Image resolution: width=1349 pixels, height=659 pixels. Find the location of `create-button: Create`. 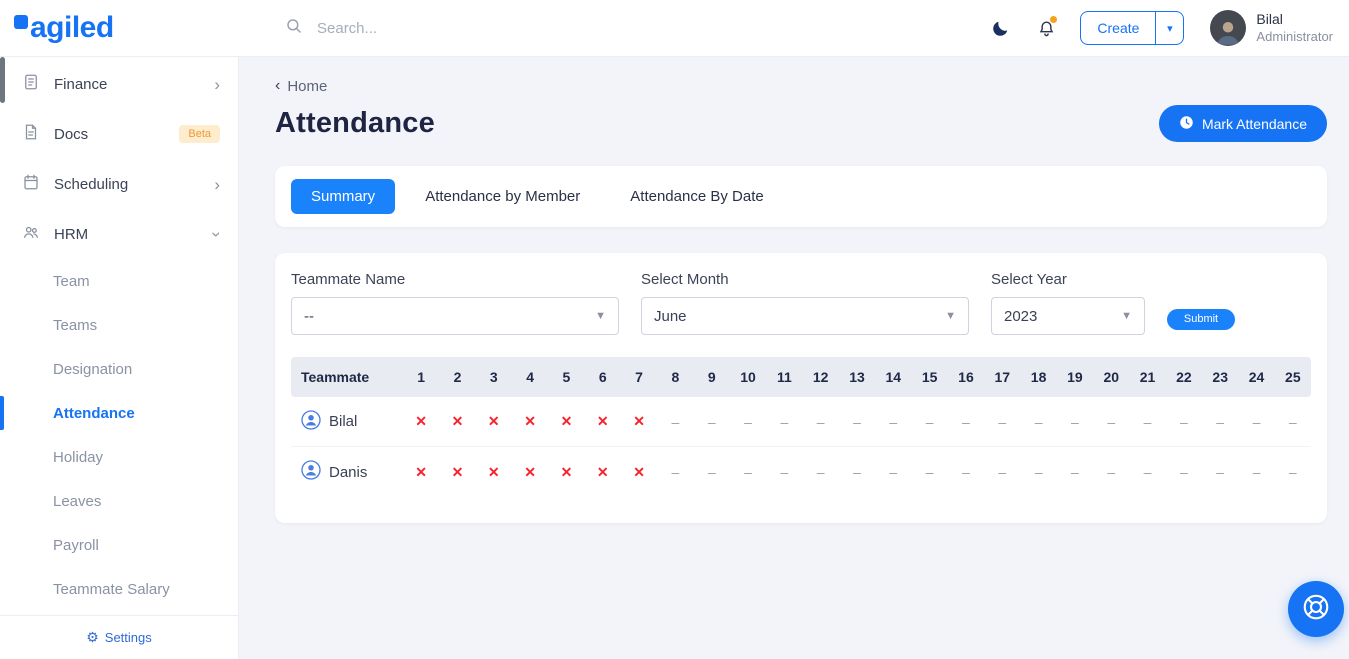

create-button: Create is located at coordinates (1118, 28).